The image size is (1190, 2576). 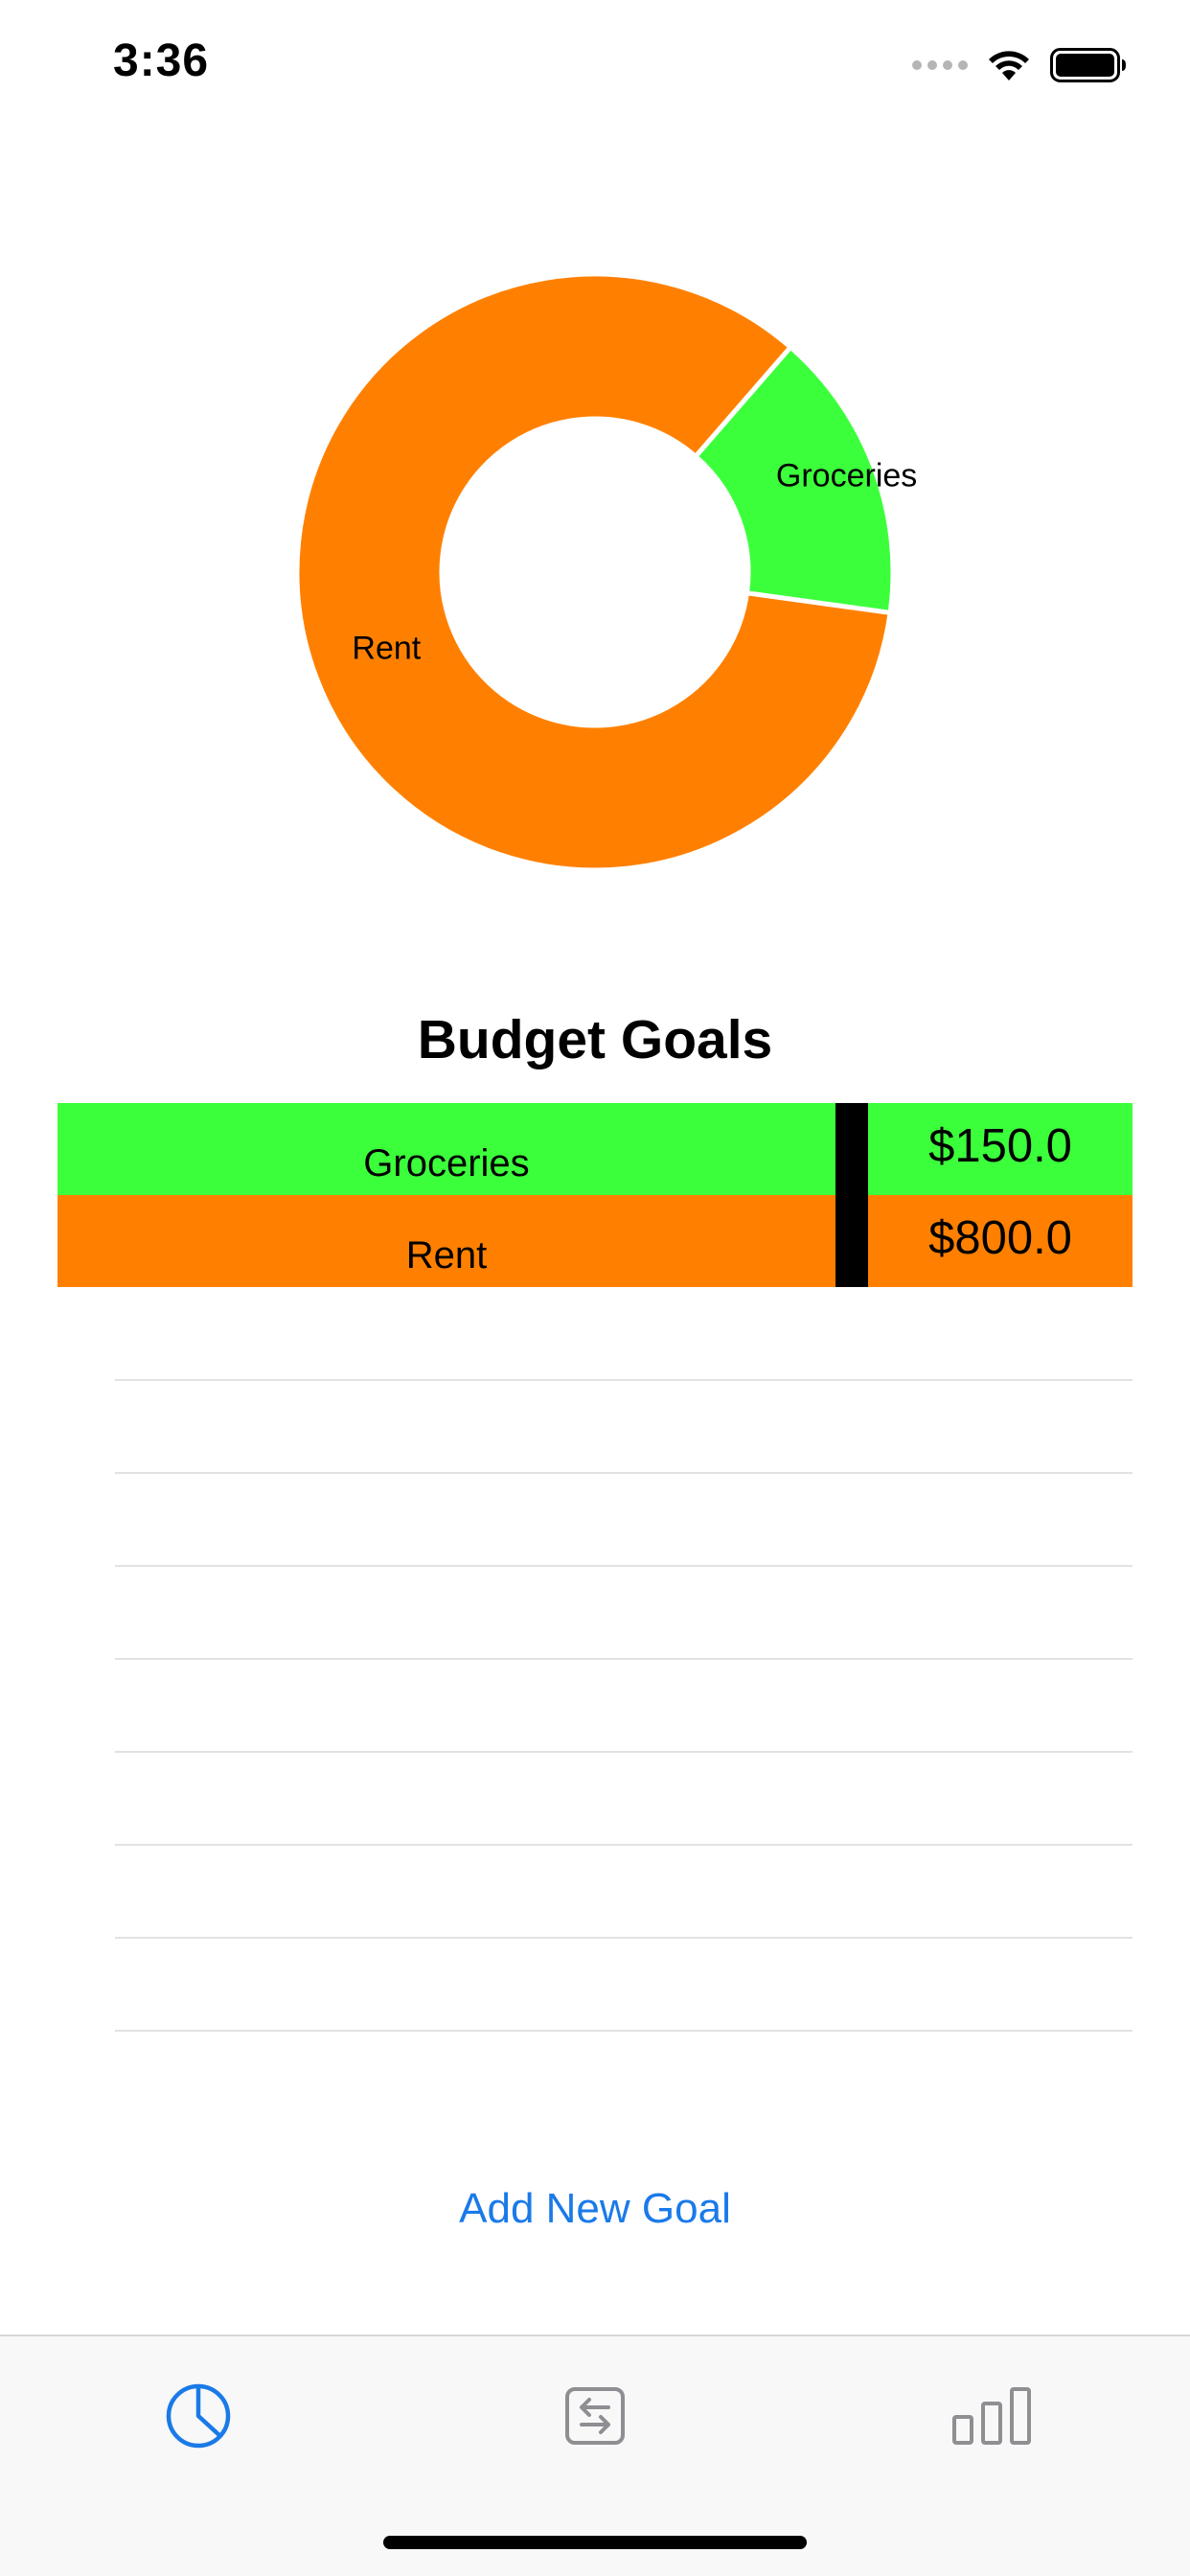 What do you see at coordinates (940, 65) in the screenshot?
I see `cellular-signal-icon` at bounding box center [940, 65].